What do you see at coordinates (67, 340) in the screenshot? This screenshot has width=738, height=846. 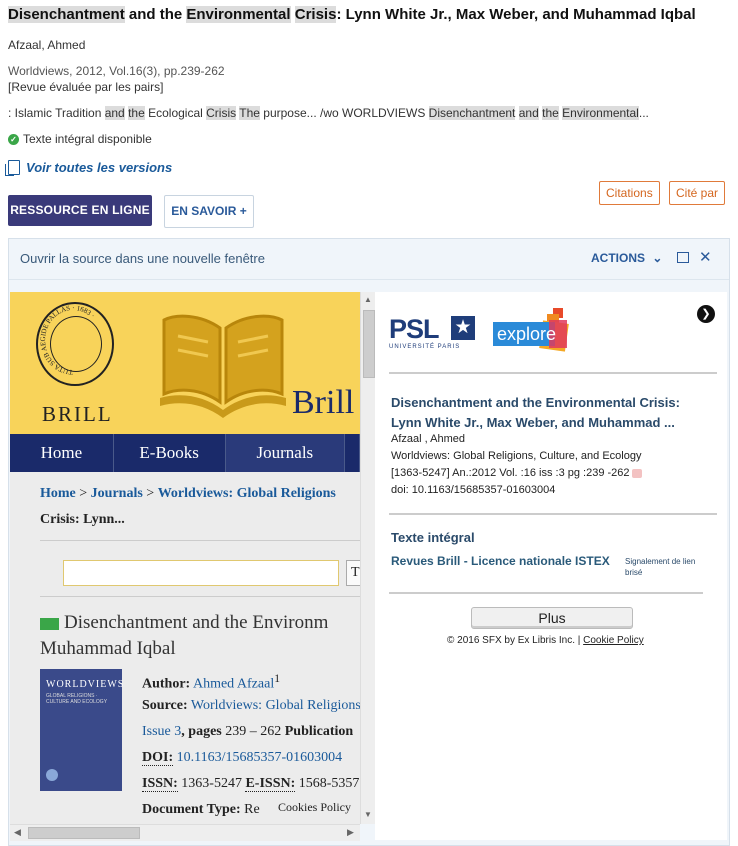 I see `seal-text: TUTA SUB AEGIDE PALLAS · 1683 ·` at bounding box center [67, 340].